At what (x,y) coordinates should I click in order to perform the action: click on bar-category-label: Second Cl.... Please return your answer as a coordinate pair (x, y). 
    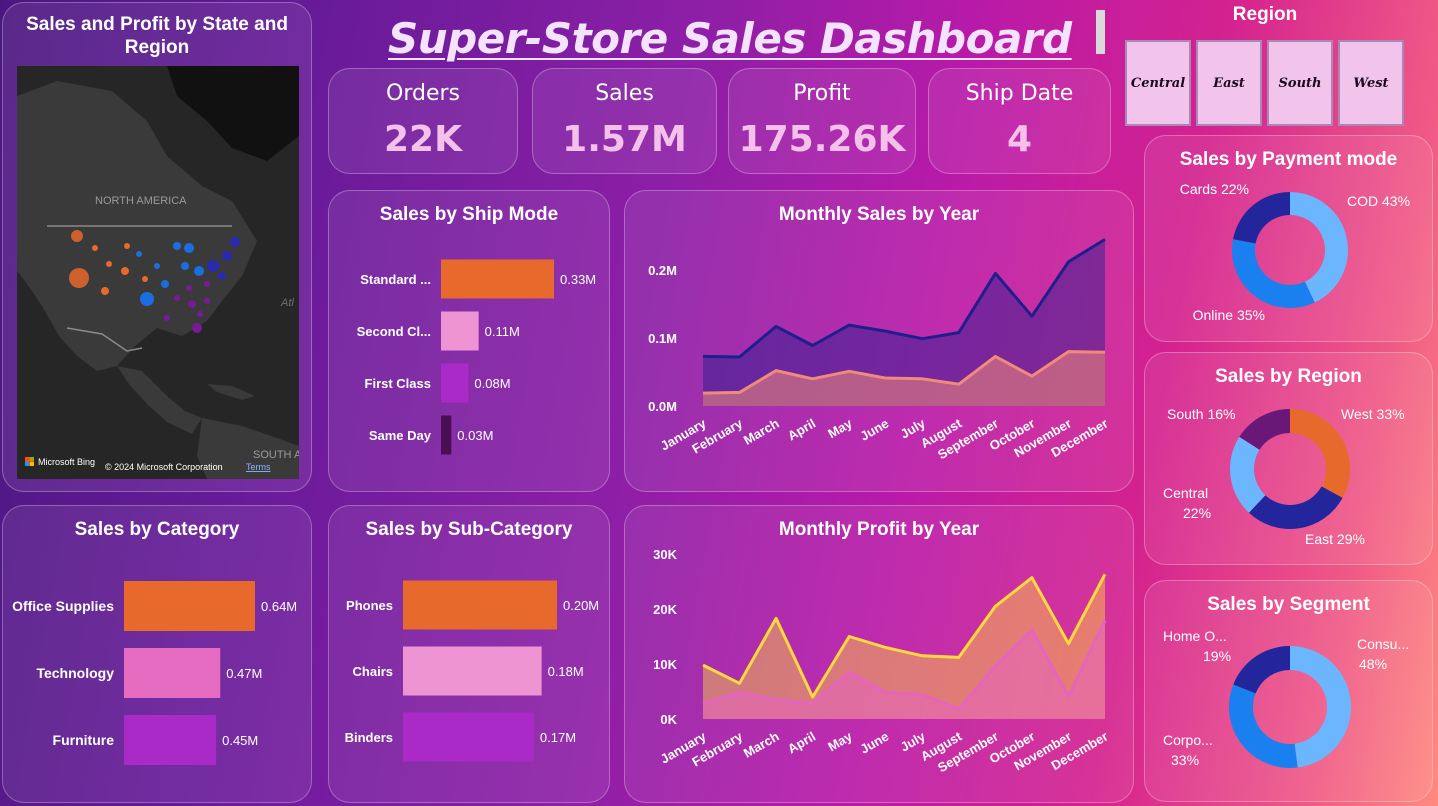
    Looking at the image, I should click on (394, 331).